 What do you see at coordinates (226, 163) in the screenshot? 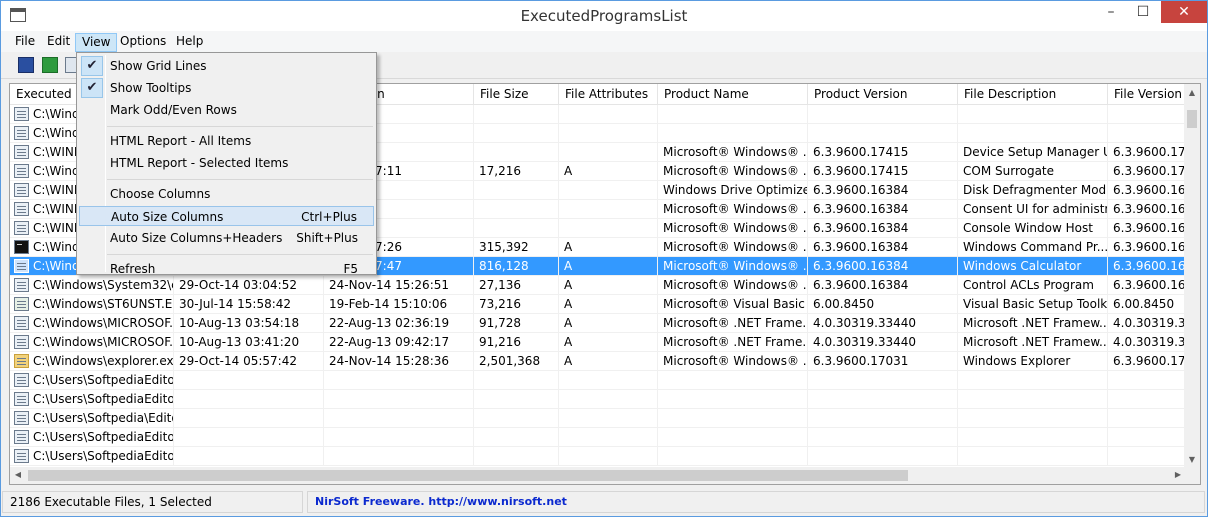
I see `view-menu-item-5: HTML Report - Selected Items` at bounding box center [226, 163].